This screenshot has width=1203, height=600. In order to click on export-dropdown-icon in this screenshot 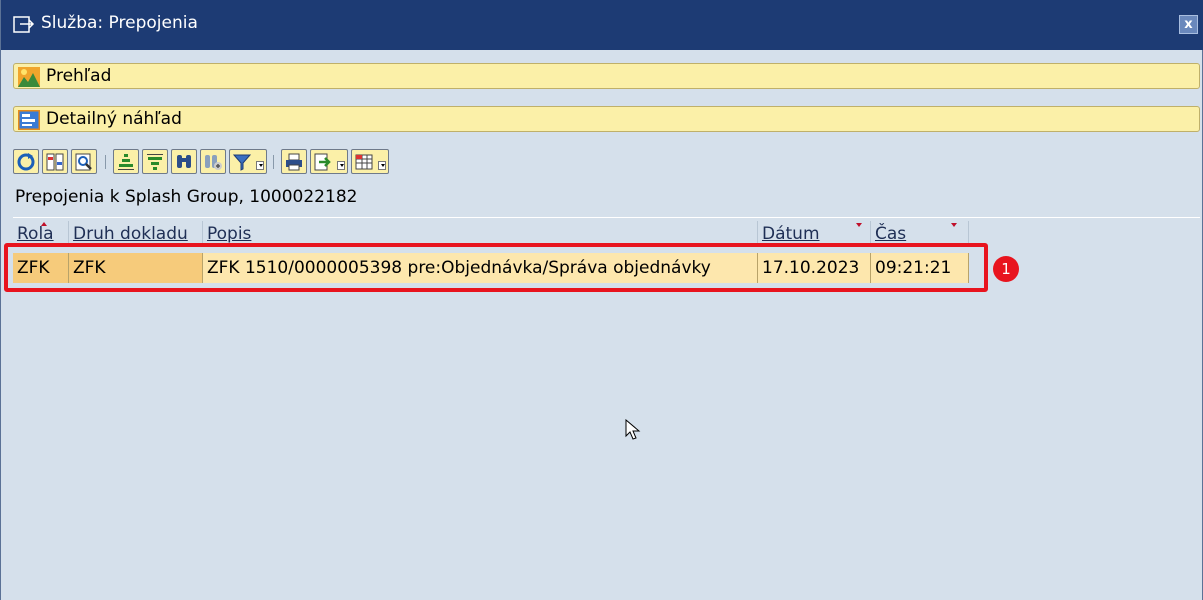, I will do `click(341, 165)`.